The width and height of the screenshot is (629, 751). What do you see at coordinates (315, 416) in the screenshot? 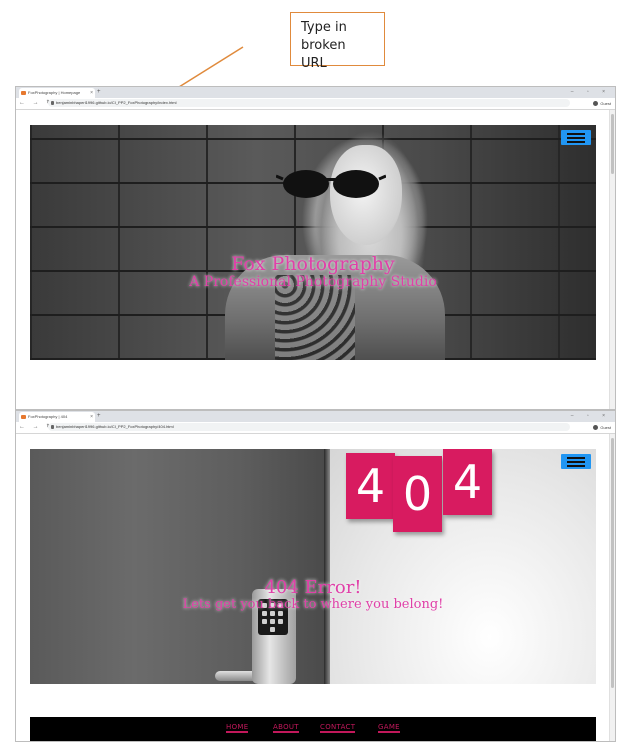
I see `tab-bar: FoxPhotography | 404 × + – ▫ ×` at bounding box center [315, 416].